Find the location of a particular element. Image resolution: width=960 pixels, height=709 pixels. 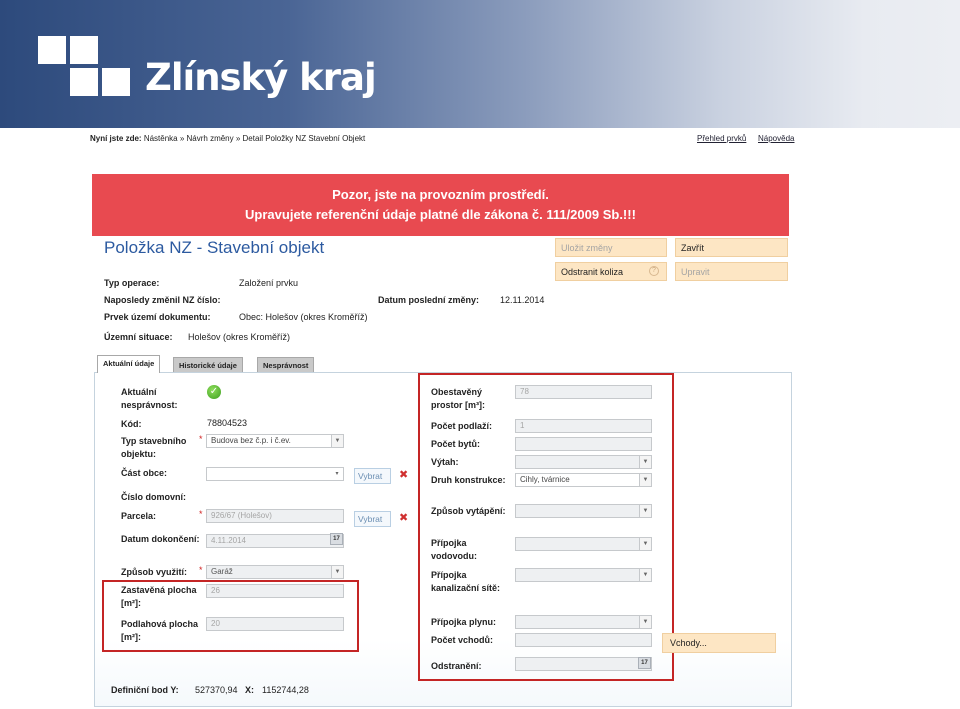

last-changed-label: Naposledy změnil NZ číslo: is located at coordinates (162, 300).